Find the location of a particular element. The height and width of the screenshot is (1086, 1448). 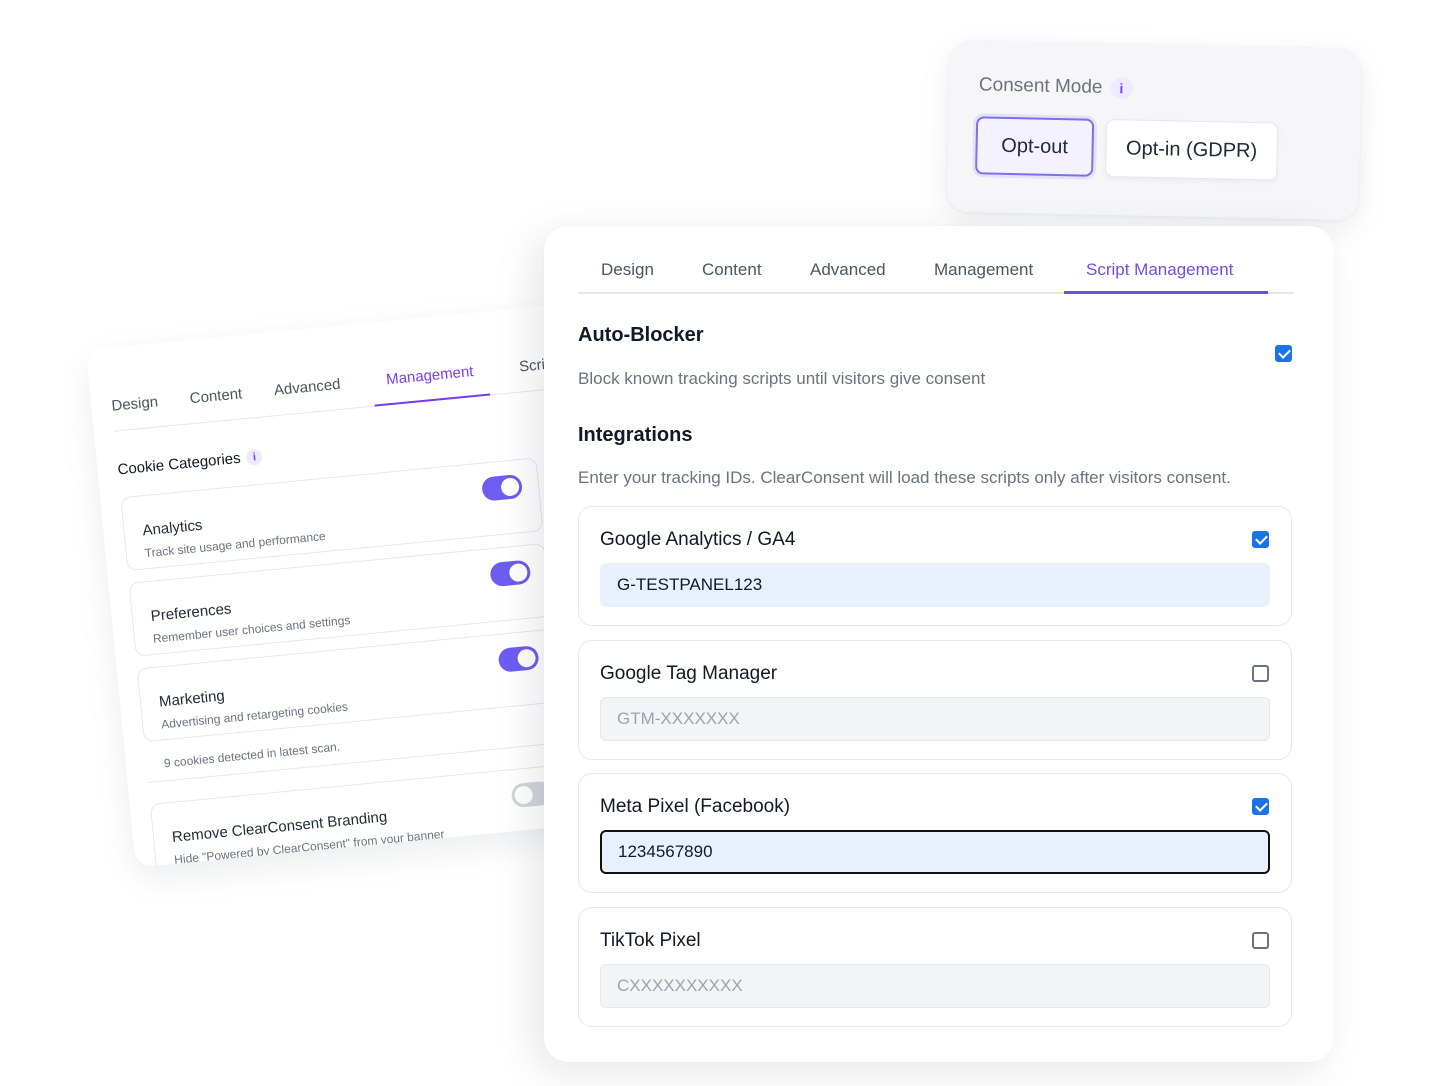

integration-meta-pixel: Meta Pixel (Facebook) is located at coordinates (935, 833).